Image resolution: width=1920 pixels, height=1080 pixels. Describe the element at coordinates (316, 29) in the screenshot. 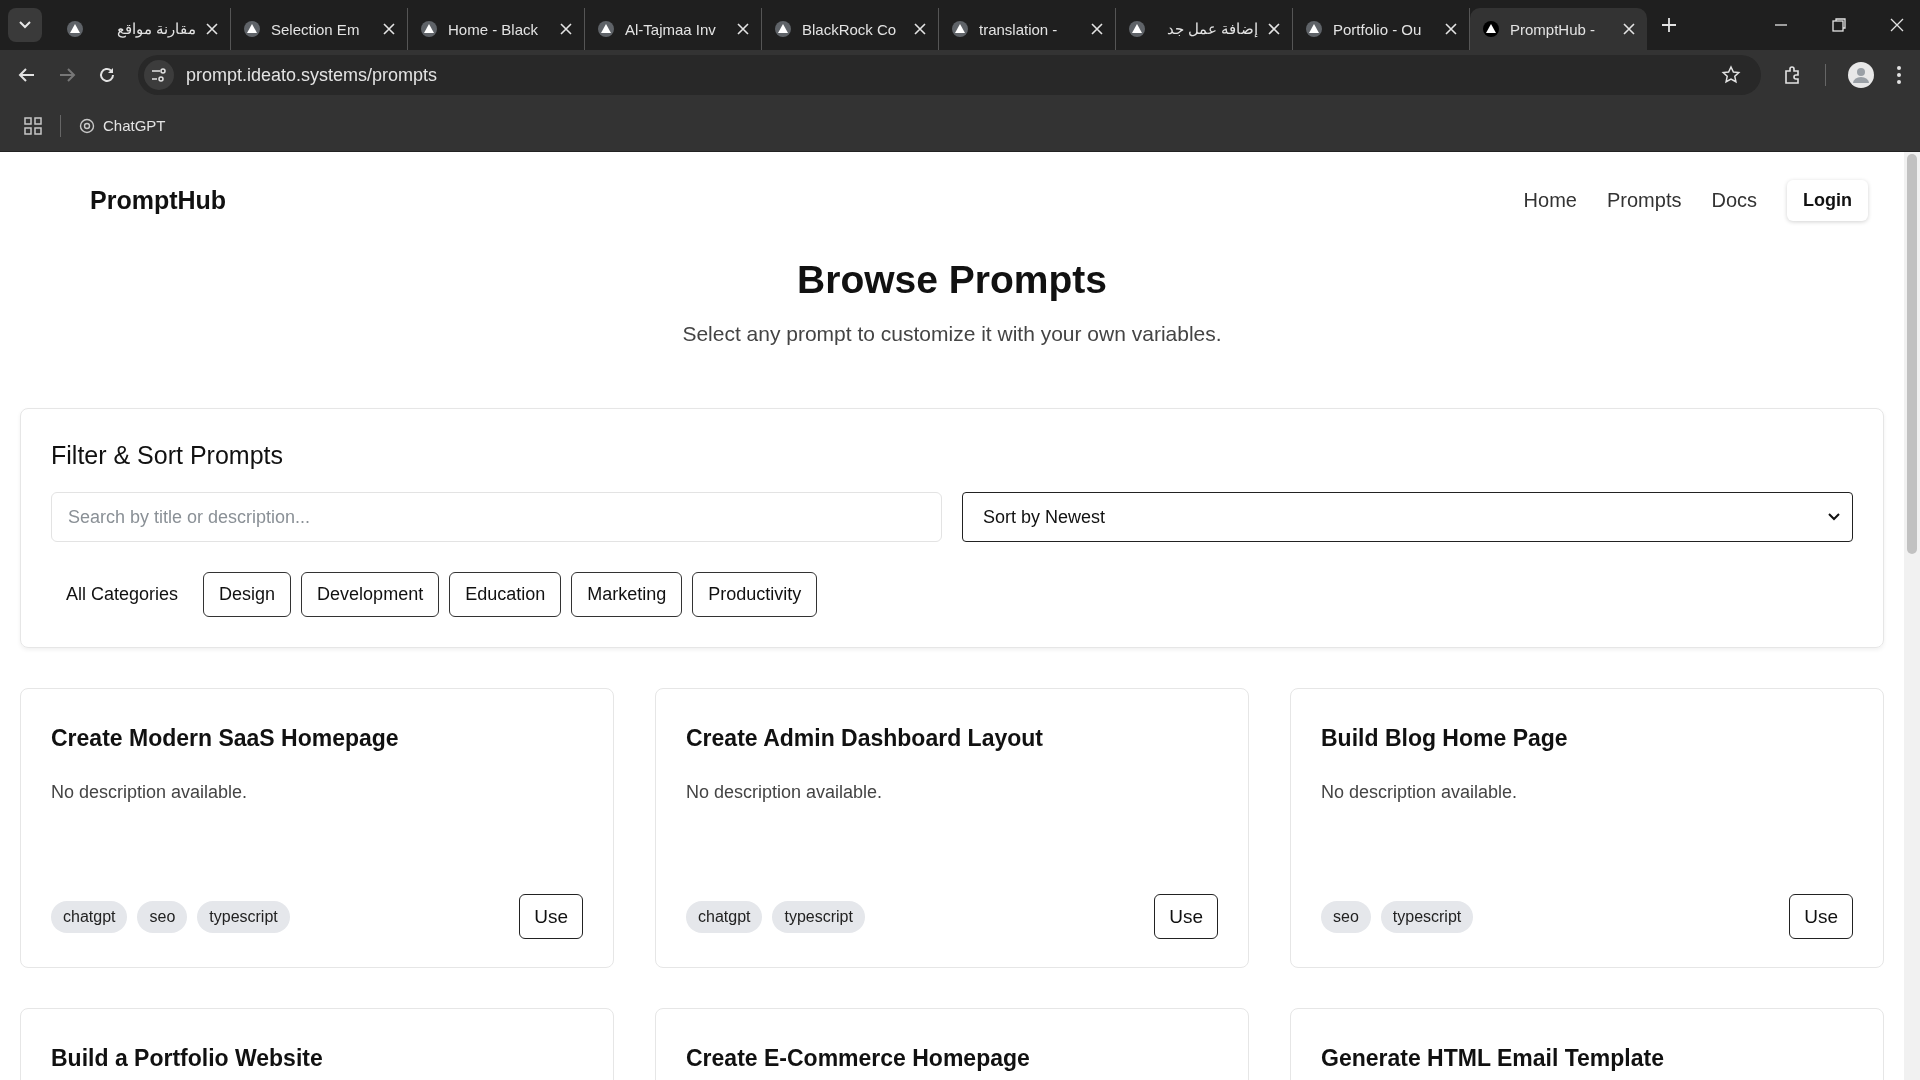

I see `tab-title: Selection Em` at that location.